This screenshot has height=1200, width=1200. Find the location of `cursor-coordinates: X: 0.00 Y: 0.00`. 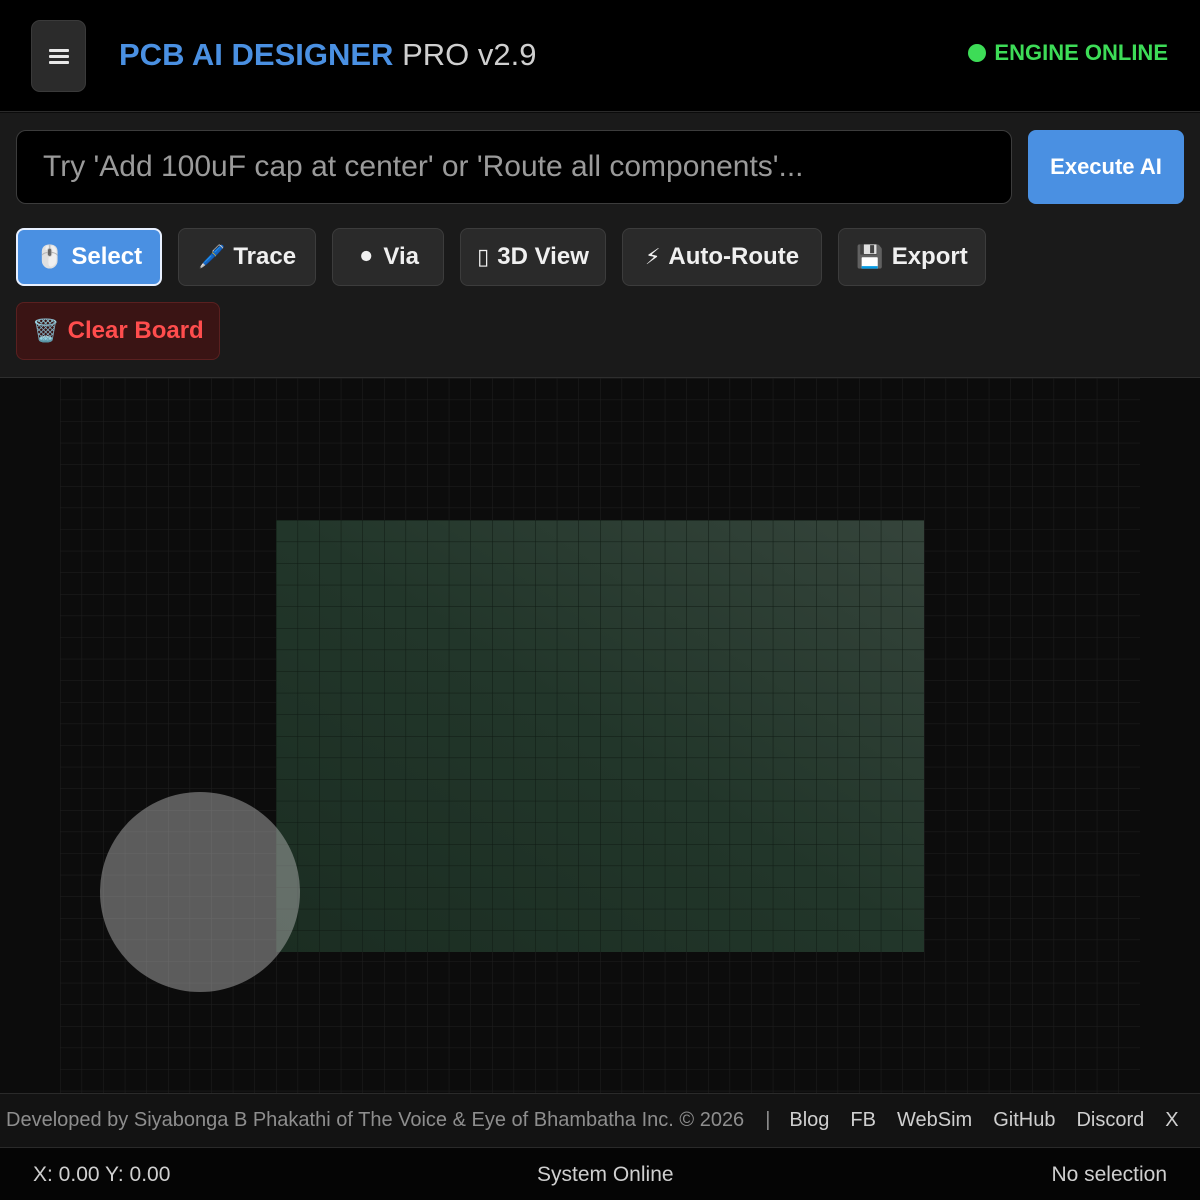

cursor-coordinates: X: 0.00 Y: 0.00 is located at coordinates (102, 1174).